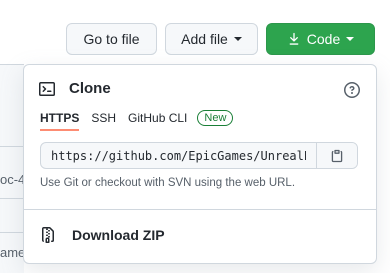  What do you see at coordinates (178, 155) in the screenshot?
I see `clone-url-input` at bounding box center [178, 155].